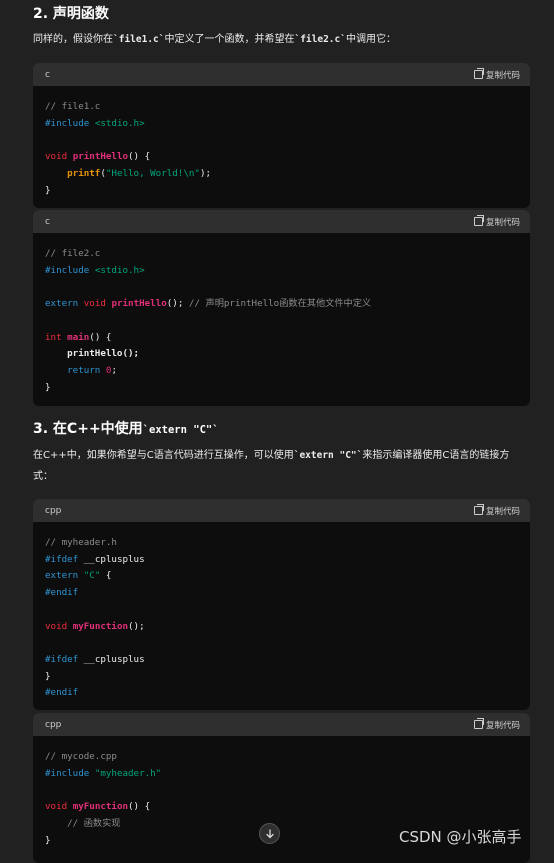 The height and width of the screenshot is (863, 554). I want to click on code-token: );, so click(205, 173).